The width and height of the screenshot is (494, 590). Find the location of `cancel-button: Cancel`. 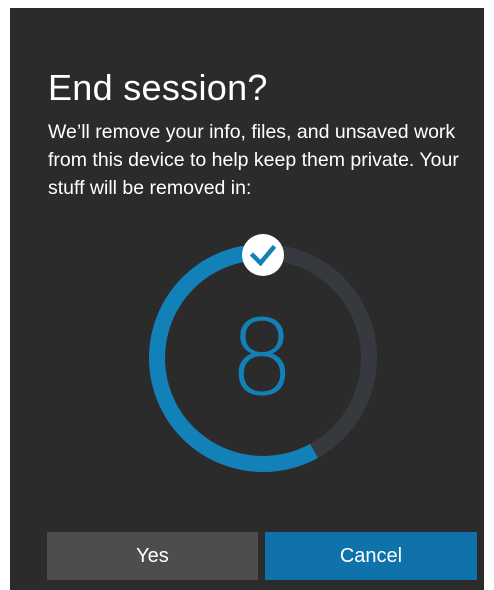

cancel-button: Cancel is located at coordinates (371, 556).